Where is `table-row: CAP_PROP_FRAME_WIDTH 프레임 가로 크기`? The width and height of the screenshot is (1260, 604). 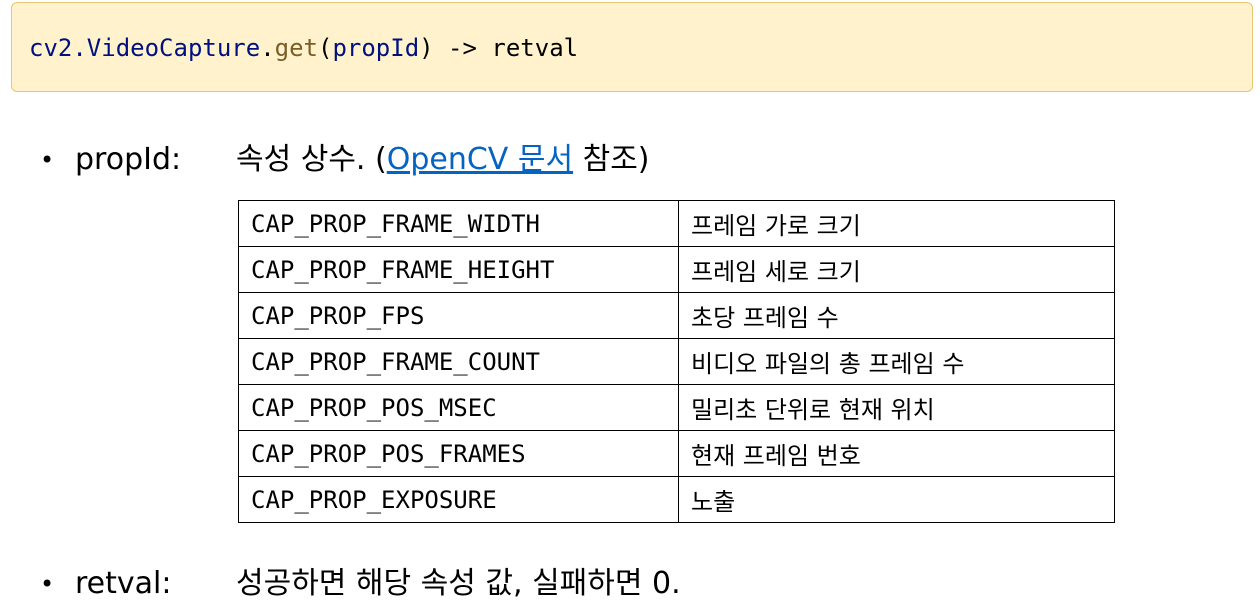
table-row: CAP_PROP_FRAME_WIDTH 프레임 가로 크기 is located at coordinates (676, 223).